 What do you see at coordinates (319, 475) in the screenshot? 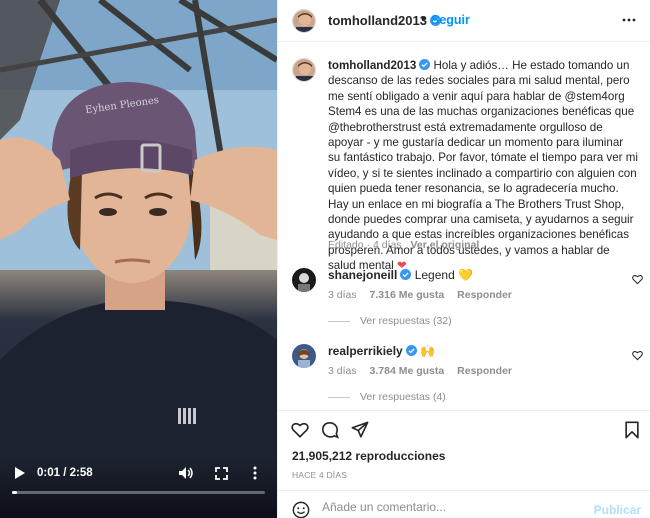
I see `post-date: HACE 4 DÍAS` at bounding box center [319, 475].